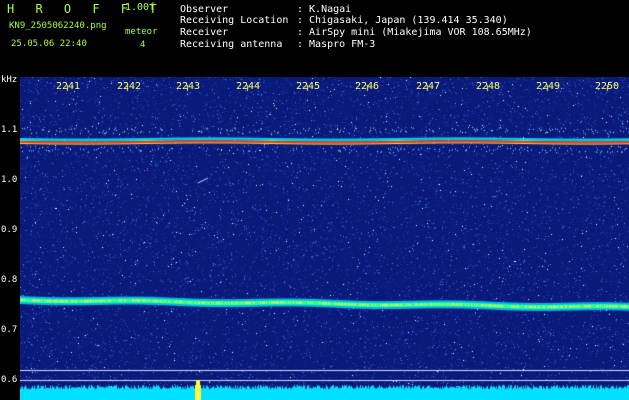 The height and width of the screenshot is (400, 629). Describe the element at coordinates (49, 44) in the screenshot. I see `observation-datetime: 25.05.06 22:40` at that location.